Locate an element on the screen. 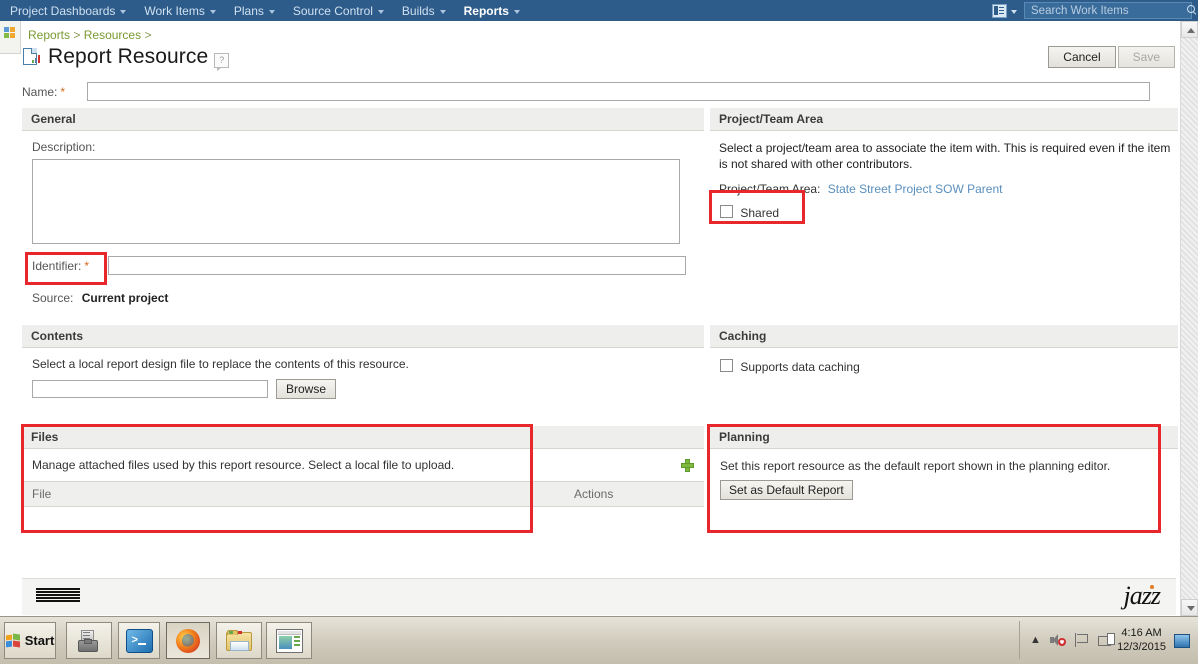 This screenshot has width=1198, height=664. nav-item-project-dashboards: Project Dashboards is located at coordinates (67, 10).